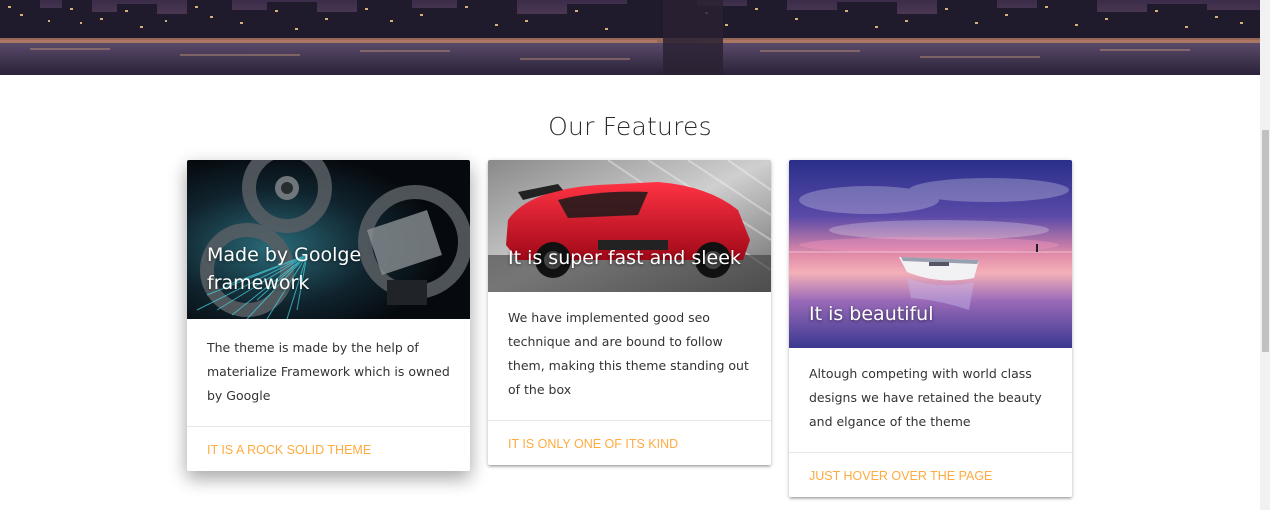 The image size is (1270, 510). What do you see at coordinates (284, 269) in the screenshot?
I see `card-title: Made by Goolge framework` at bounding box center [284, 269].